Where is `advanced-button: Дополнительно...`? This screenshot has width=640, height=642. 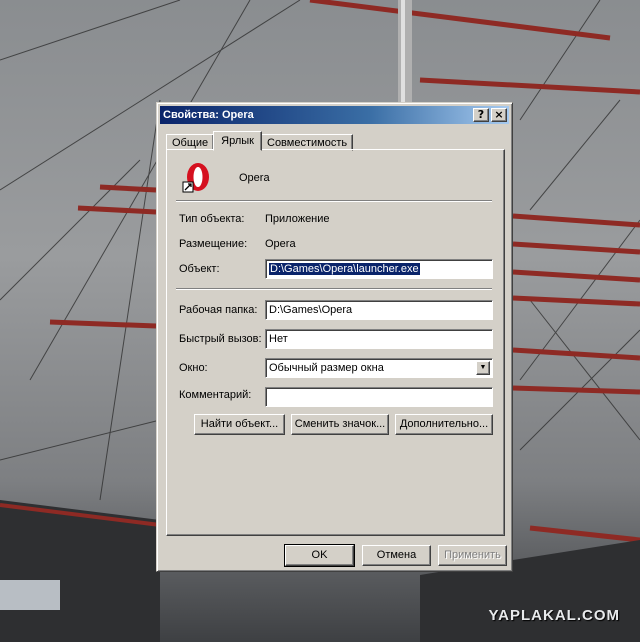 advanced-button: Дополнительно... is located at coordinates (444, 424).